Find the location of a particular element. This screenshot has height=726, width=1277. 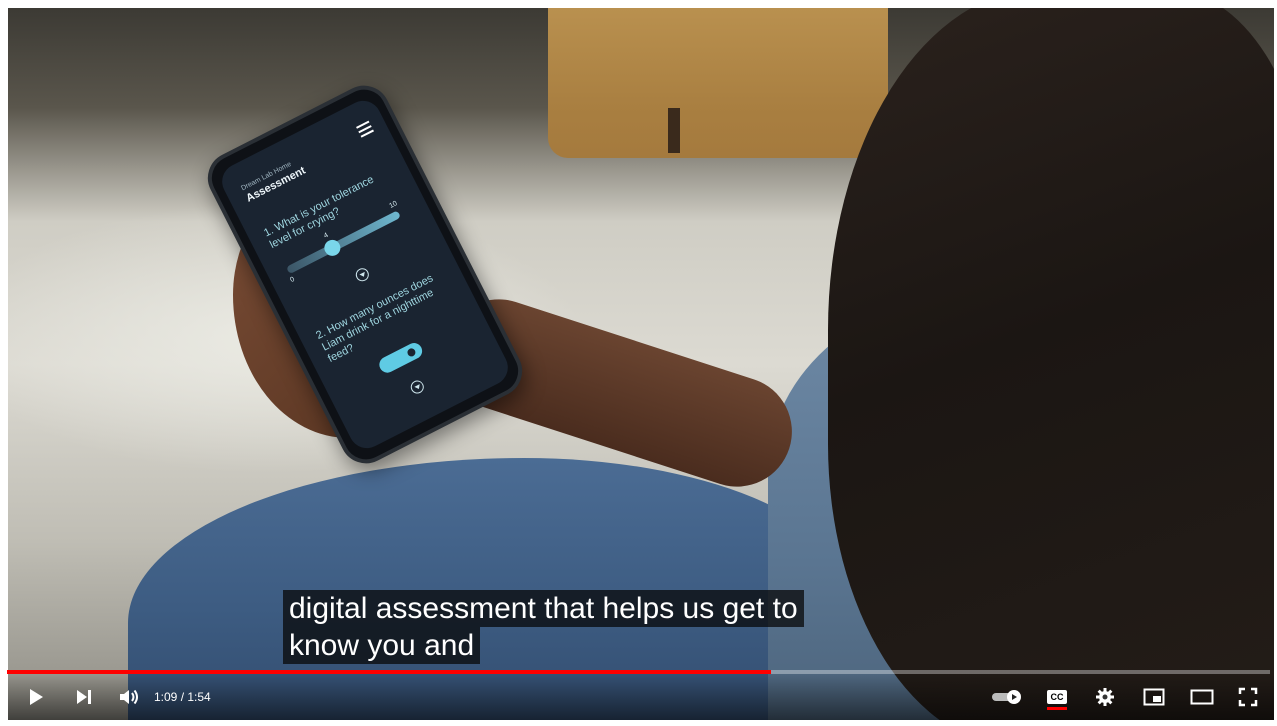

settings-gear-icon is located at coordinates (1105, 697).